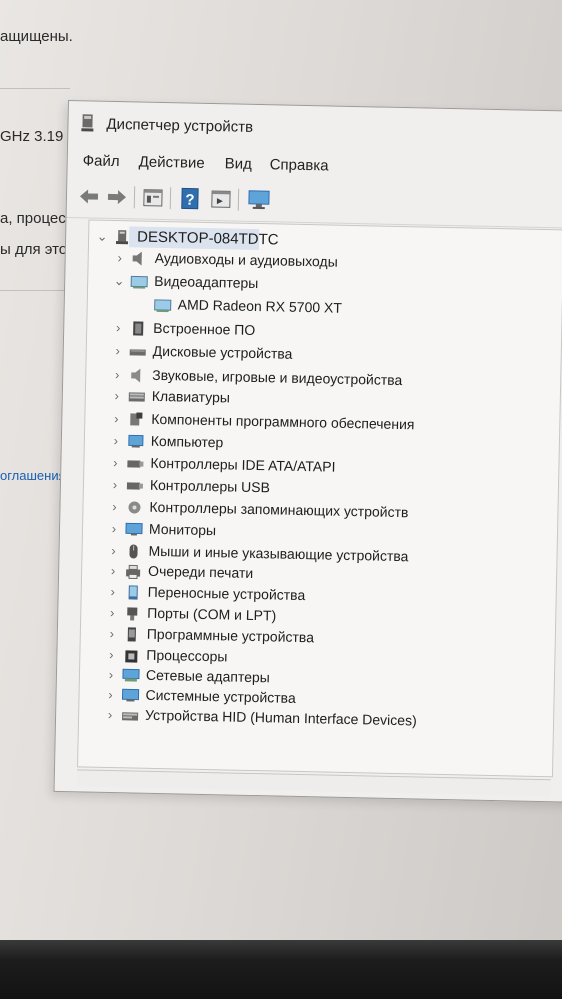 The width and height of the screenshot is (562, 999). Describe the element at coordinates (135, 463) in the screenshot. I see `ide-controller-icon` at that location.